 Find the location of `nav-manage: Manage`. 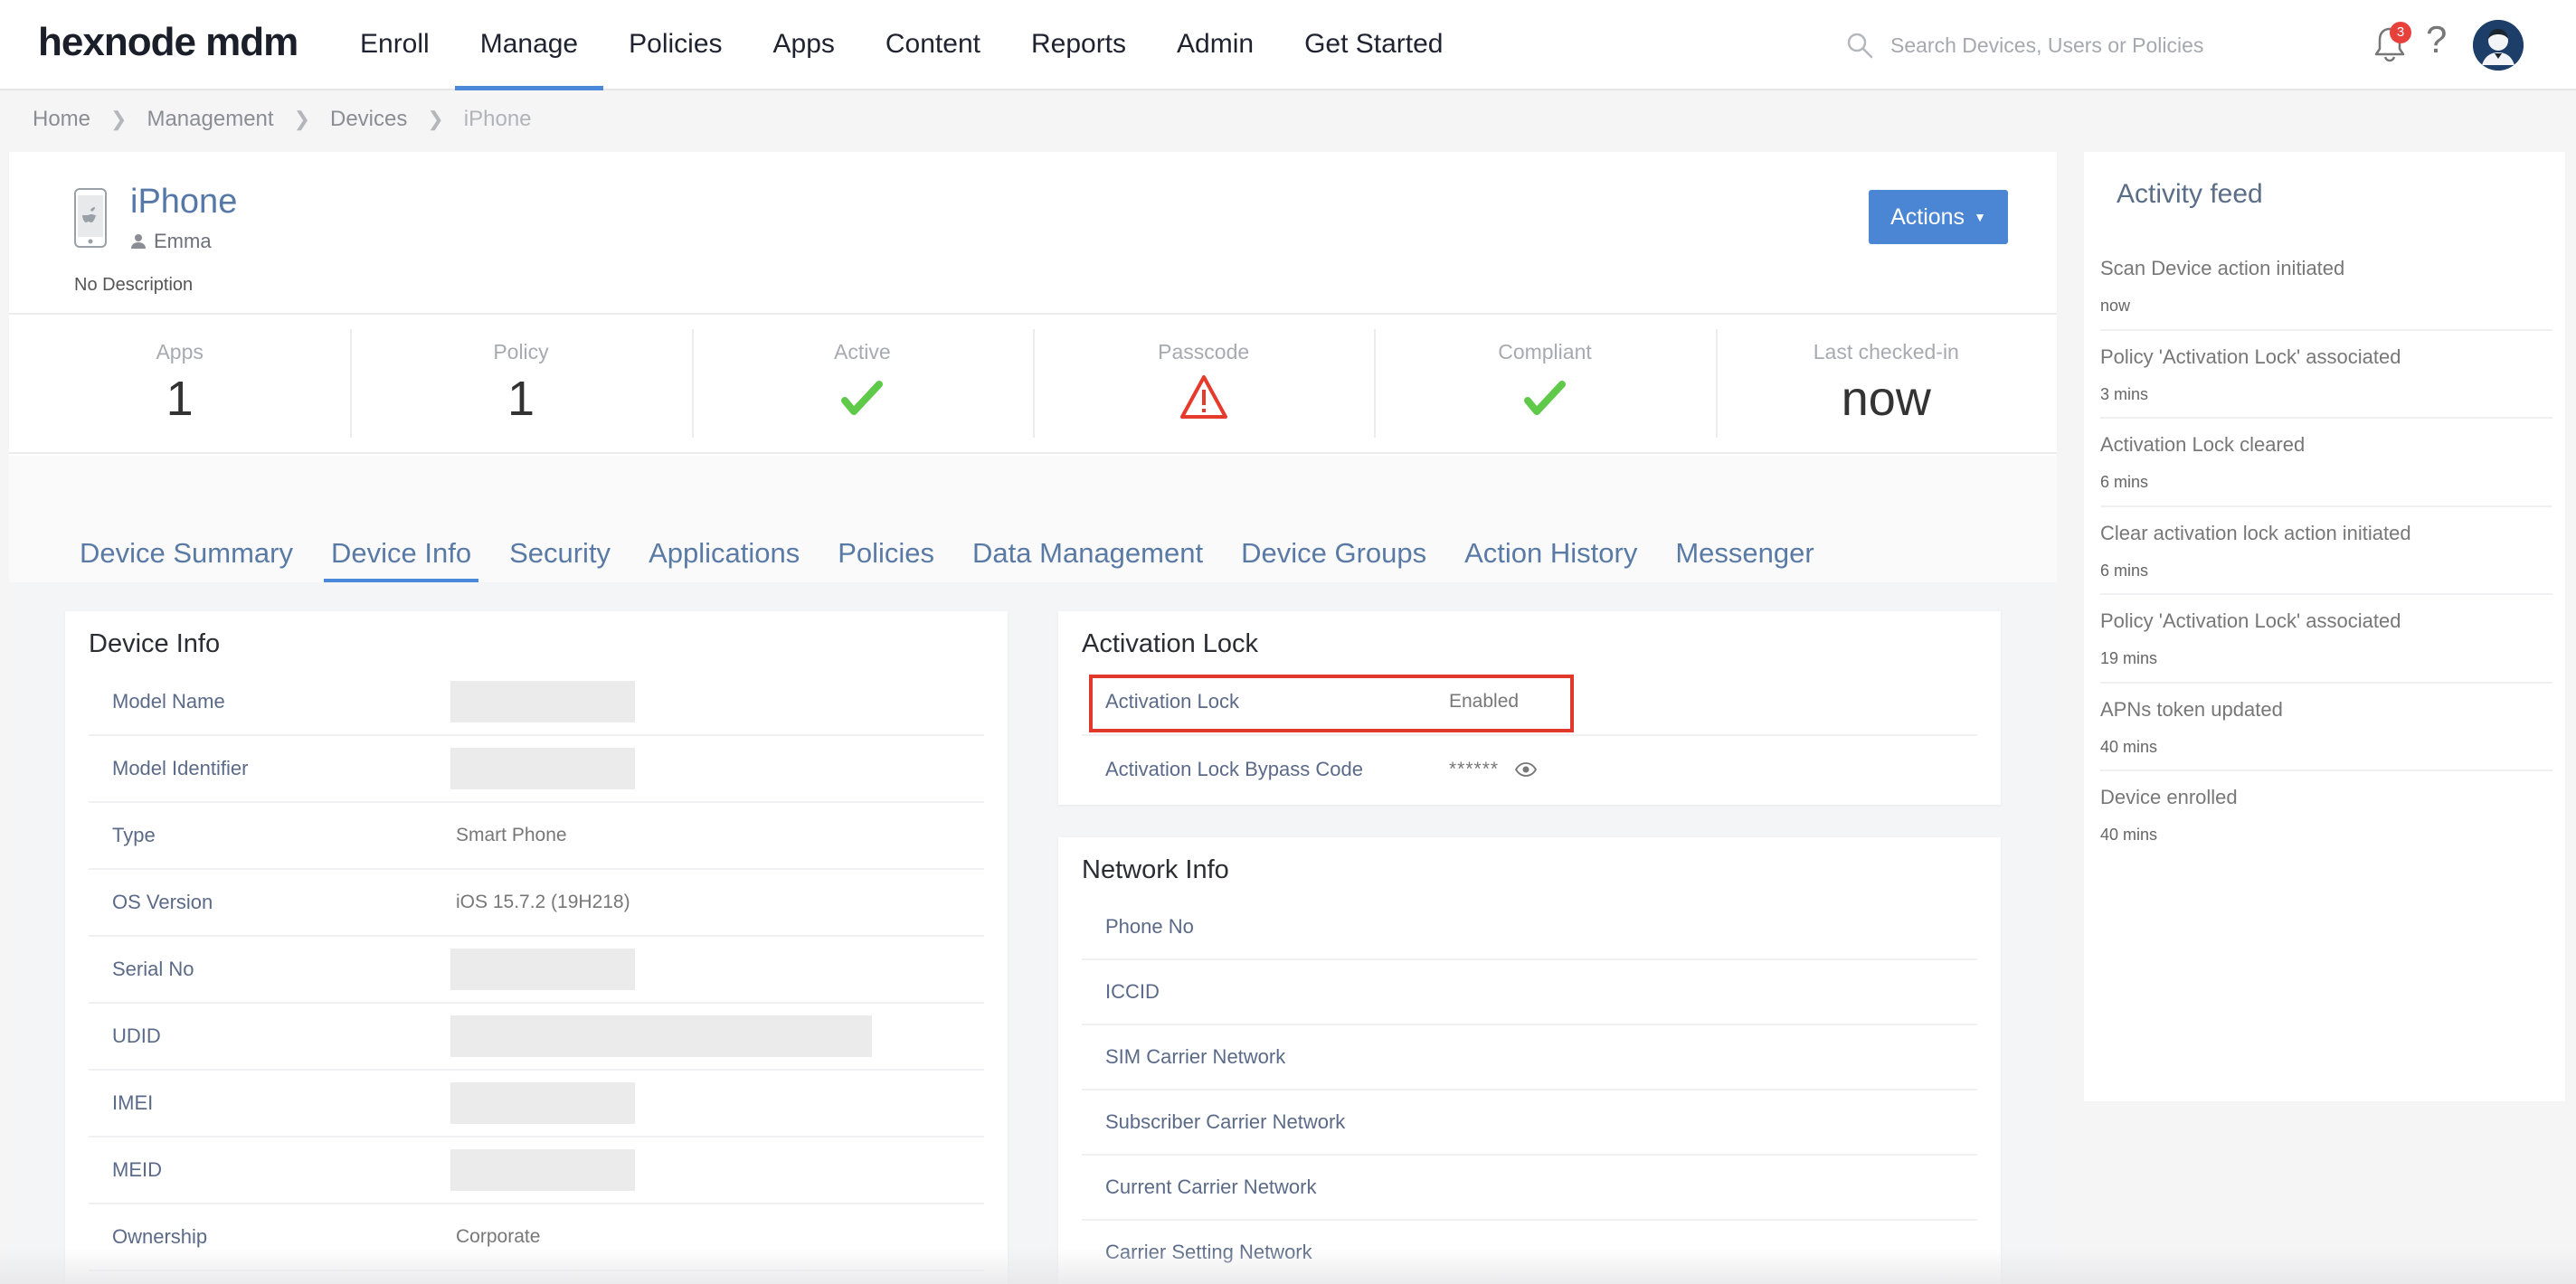

nav-manage: Manage is located at coordinates (529, 45).